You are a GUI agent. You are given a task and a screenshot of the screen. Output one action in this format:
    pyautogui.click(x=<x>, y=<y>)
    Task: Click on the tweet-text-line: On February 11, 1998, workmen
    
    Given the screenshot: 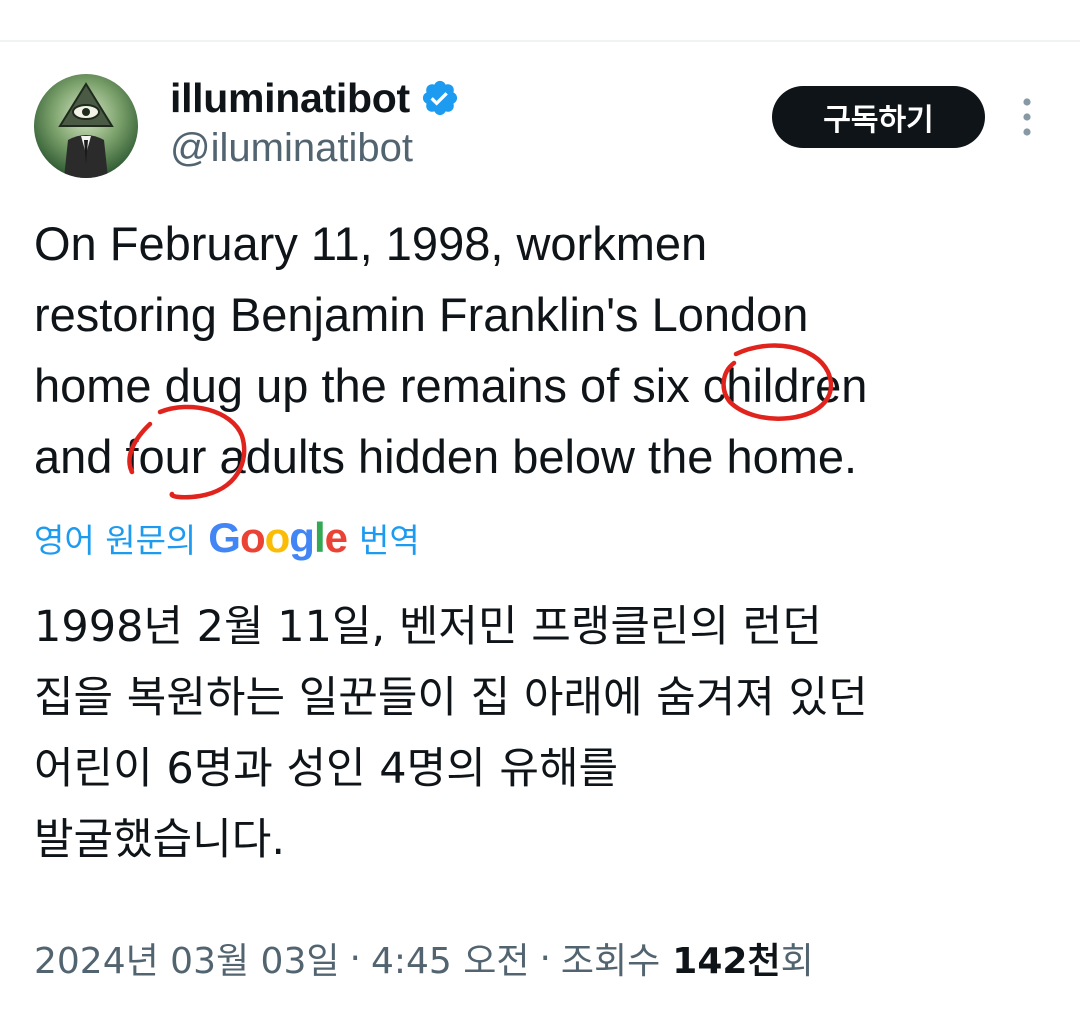 What is the action you would take?
    pyautogui.click(x=371, y=243)
    